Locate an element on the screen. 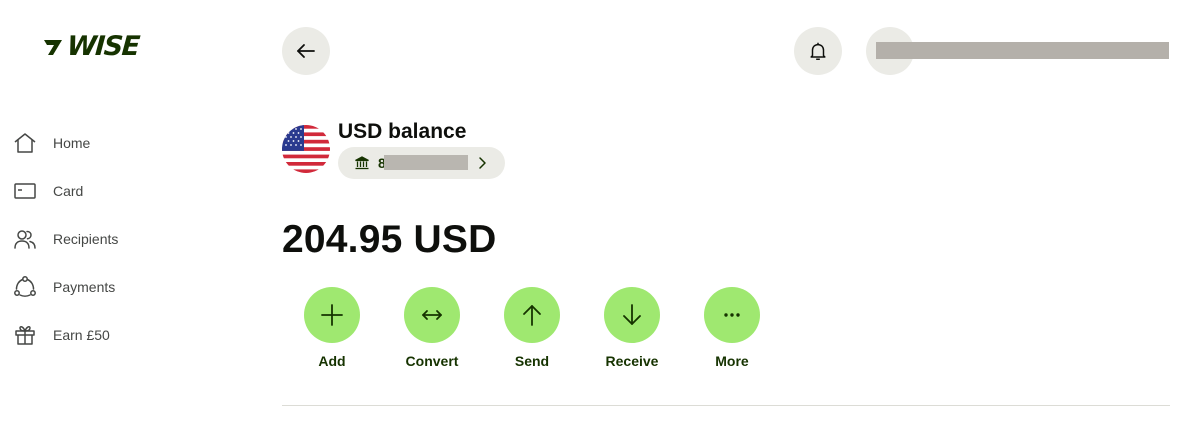  arrow-up-icon is located at coordinates (532, 315).